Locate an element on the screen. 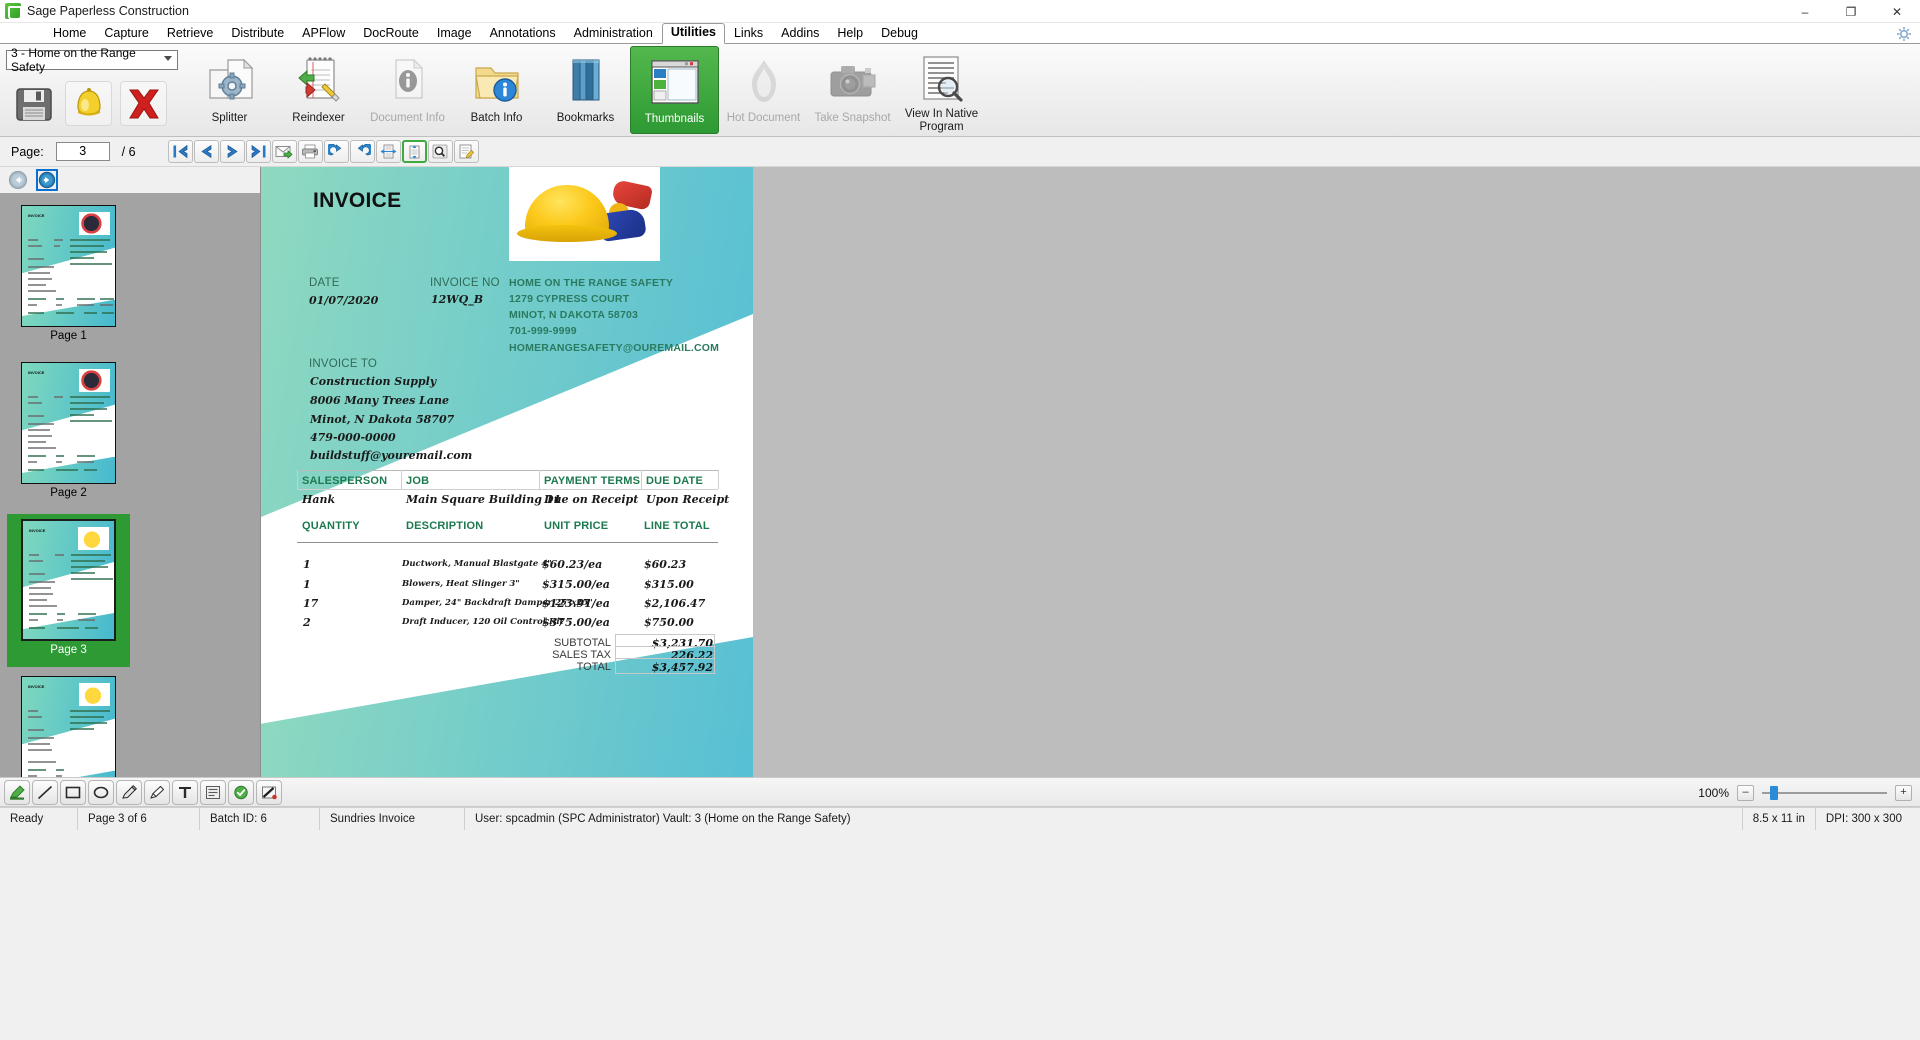 The height and width of the screenshot is (1040, 1920). navigation-tools is located at coordinates (323, 151).